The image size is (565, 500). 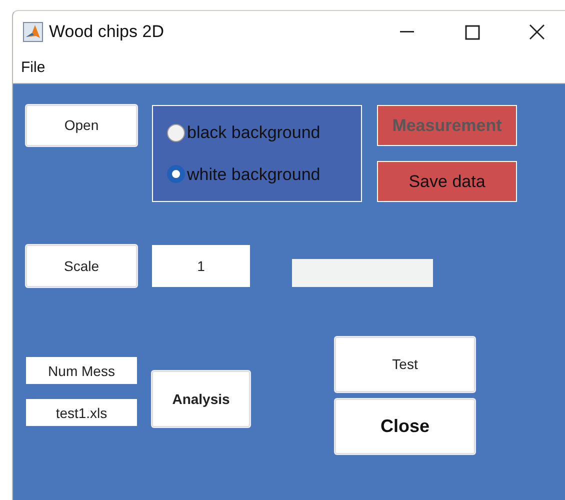 What do you see at coordinates (81, 370) in the screenshot?
I see `num-mess-field: Num Mess` at bounding box center [81, 370].